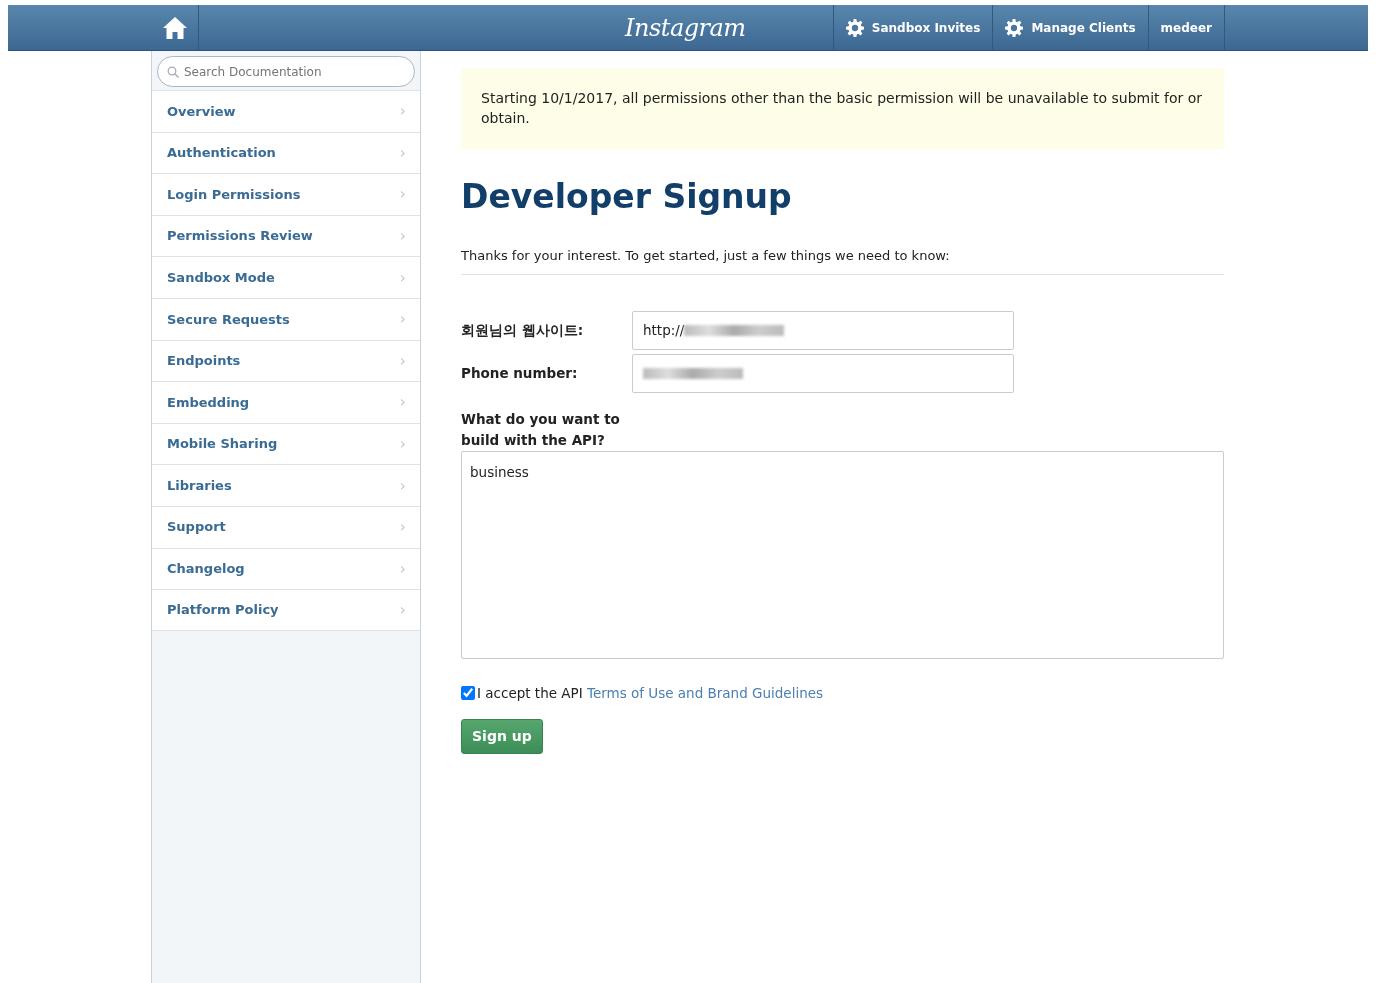 This screenshot has height=983, width=1376. What do you see at coordinates (286, 526) in the screenshot?
I see `sidebar-item: Support ›` at bounding box center [286, 526].